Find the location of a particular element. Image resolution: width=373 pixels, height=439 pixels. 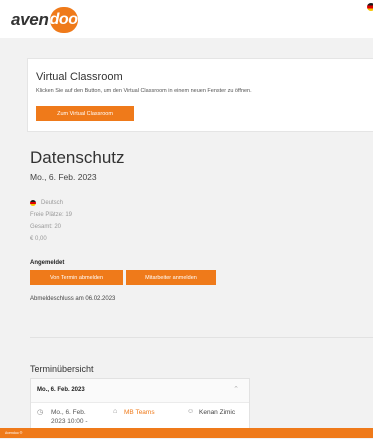

free-places: Freie Plätze: 19 is located at coordinates (51, 215).